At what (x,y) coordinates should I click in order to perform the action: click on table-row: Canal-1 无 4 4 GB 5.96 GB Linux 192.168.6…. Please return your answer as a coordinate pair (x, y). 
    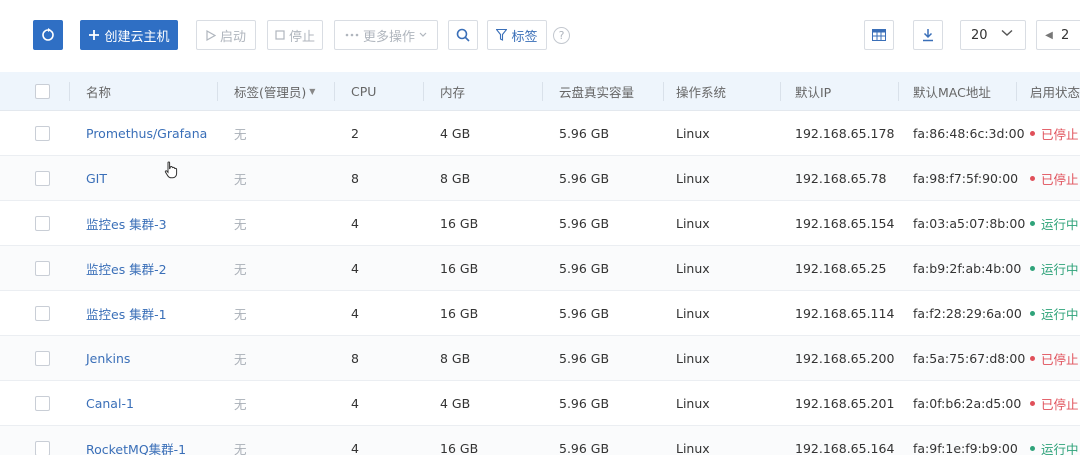
    Looking at the image, I should click on (540, 403).